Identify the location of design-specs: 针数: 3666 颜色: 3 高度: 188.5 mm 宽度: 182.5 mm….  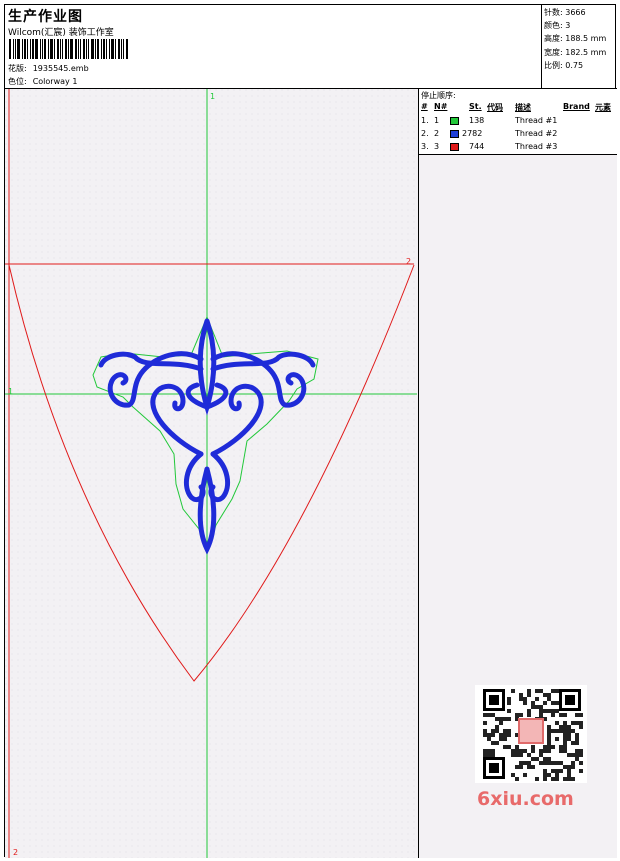
(579, 47).